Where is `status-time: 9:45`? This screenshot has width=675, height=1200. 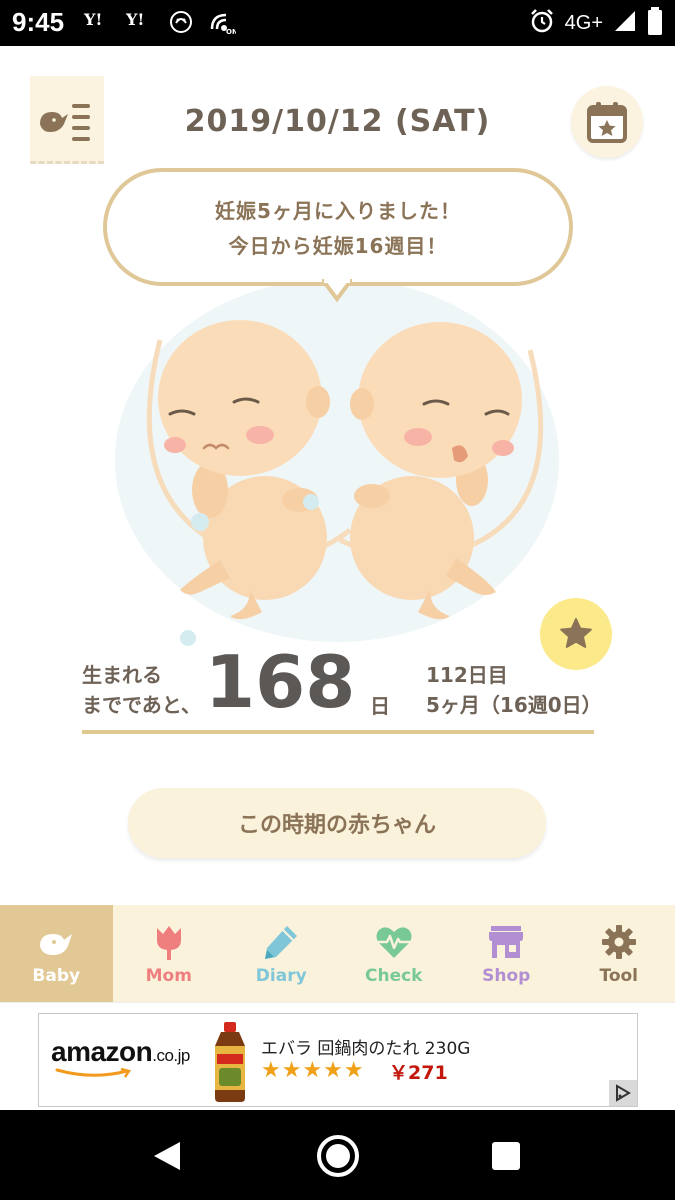
status-time: 9:45 is located at coordinates (38, 22).